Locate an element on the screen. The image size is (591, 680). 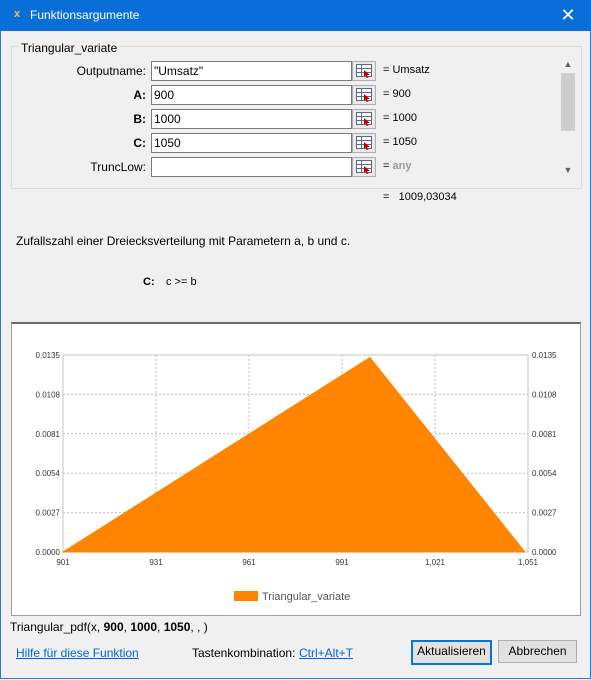
y-tick-label-right: 0.0027 is located at coordinates (544, 513).